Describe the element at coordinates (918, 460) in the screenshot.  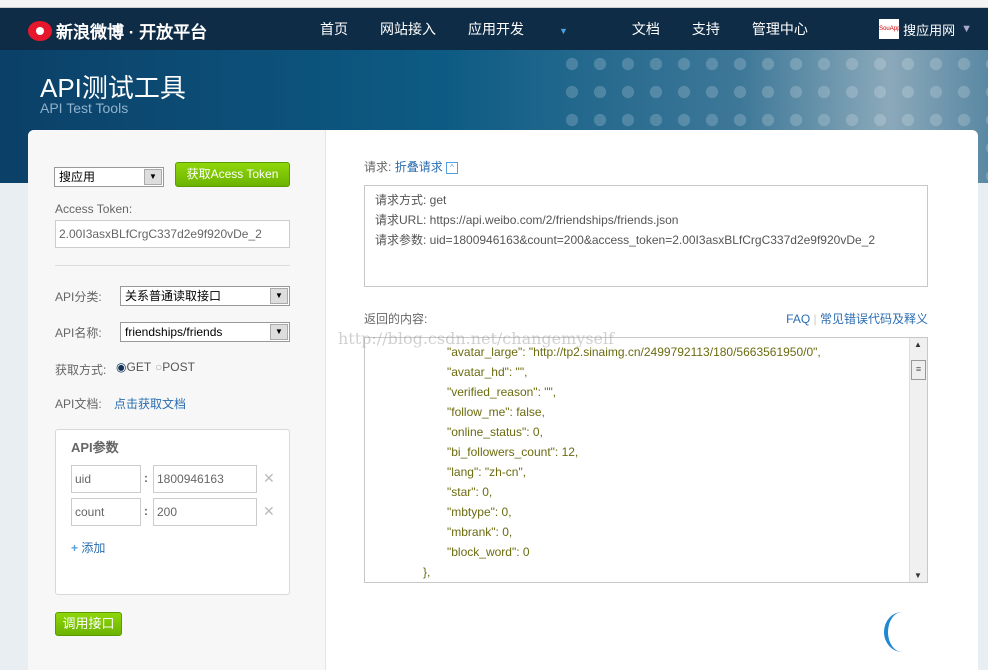
I see `scrollbar: ▲ ≡ ▼` at that location.